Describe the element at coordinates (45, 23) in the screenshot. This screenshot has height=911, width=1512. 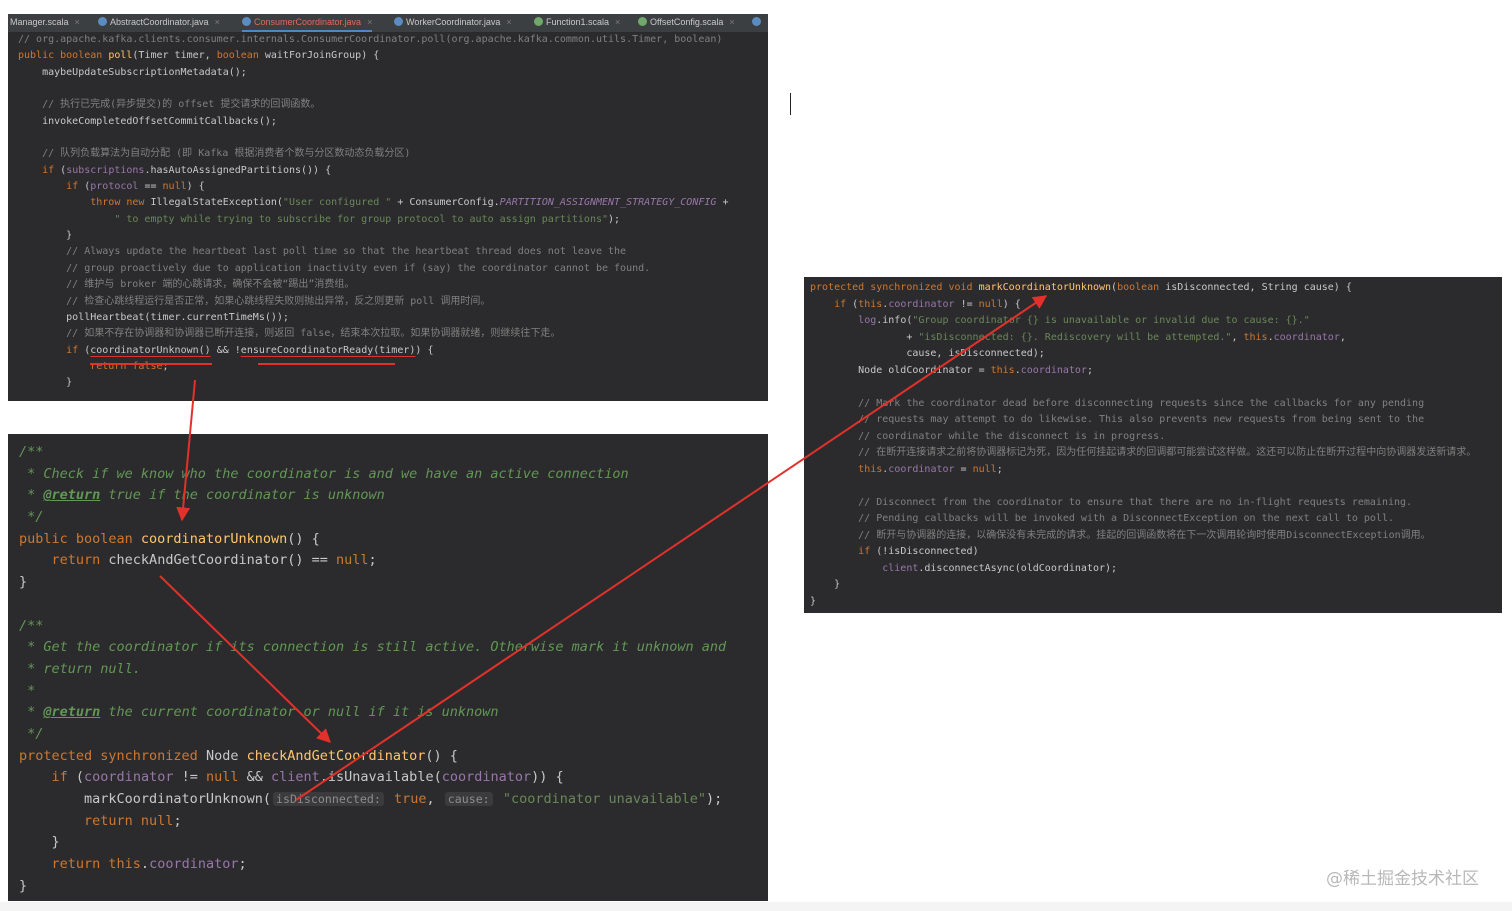
I see `tab-manager-scala: Manager.scala ×` at that location.